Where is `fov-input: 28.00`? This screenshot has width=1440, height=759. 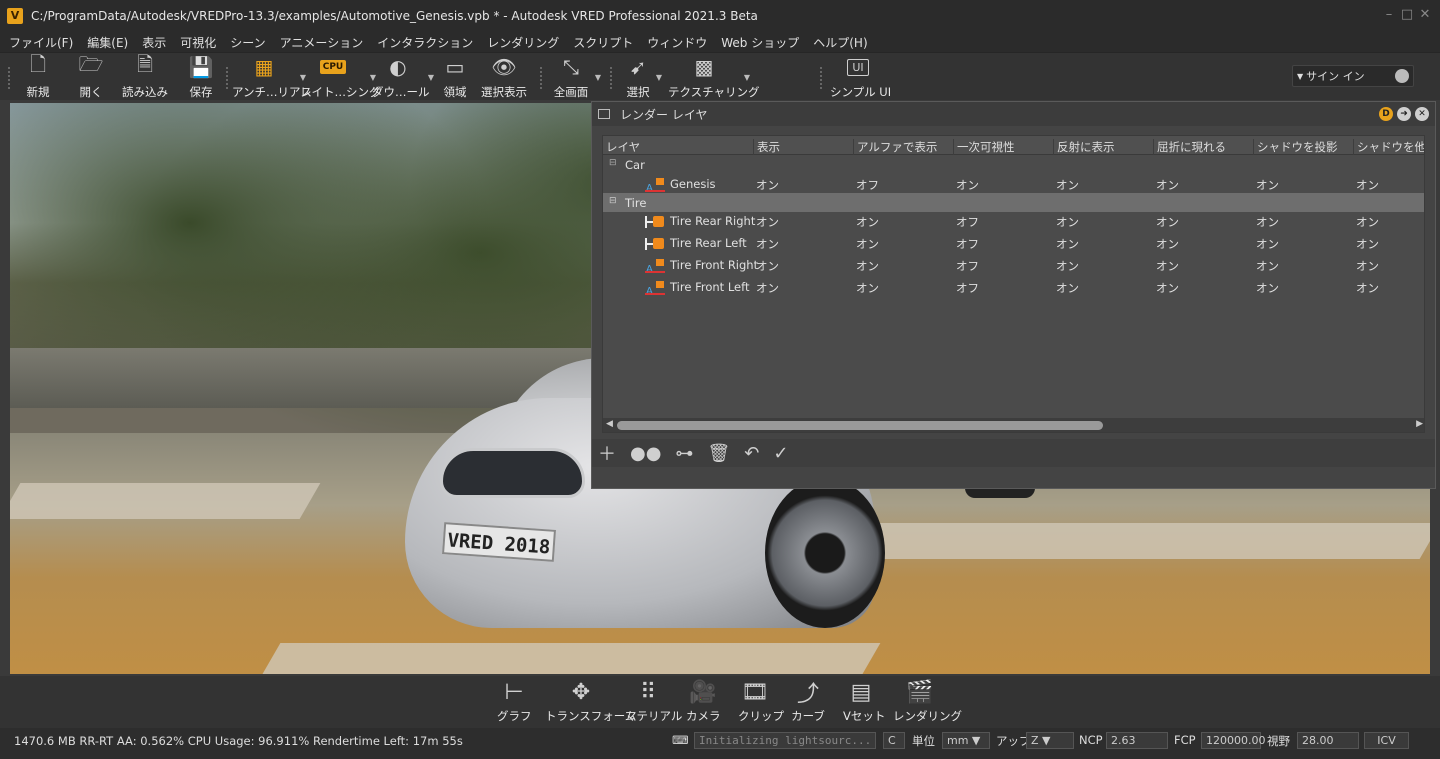 fov-input: 28.00 is located at coordinates (1328, 740).